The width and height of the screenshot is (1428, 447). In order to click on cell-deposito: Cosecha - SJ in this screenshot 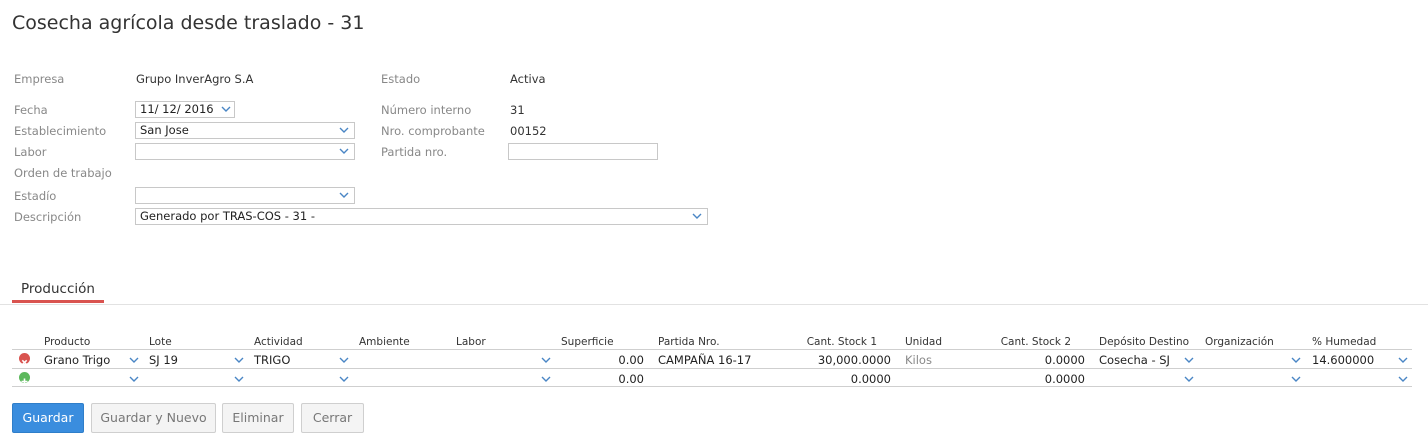, I will do `click(1134, 360)`.